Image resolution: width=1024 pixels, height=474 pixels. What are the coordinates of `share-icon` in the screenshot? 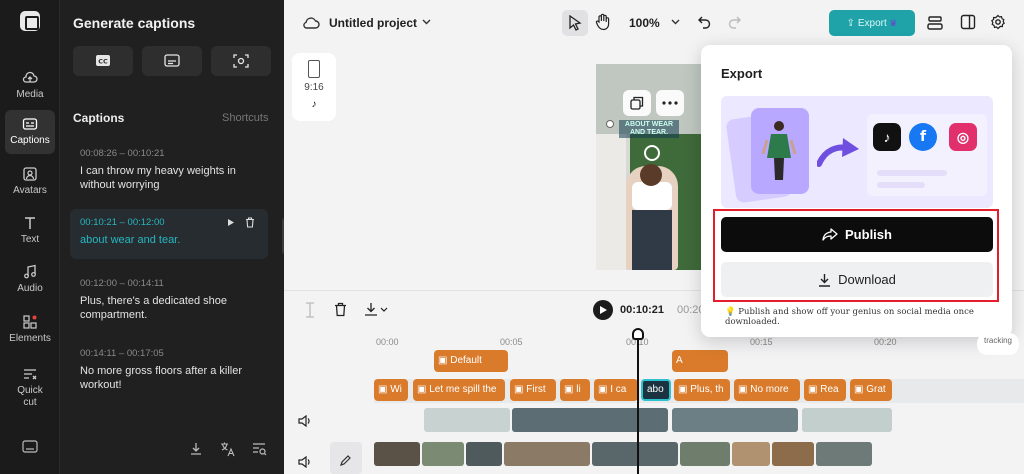 It's located at (830, 234).